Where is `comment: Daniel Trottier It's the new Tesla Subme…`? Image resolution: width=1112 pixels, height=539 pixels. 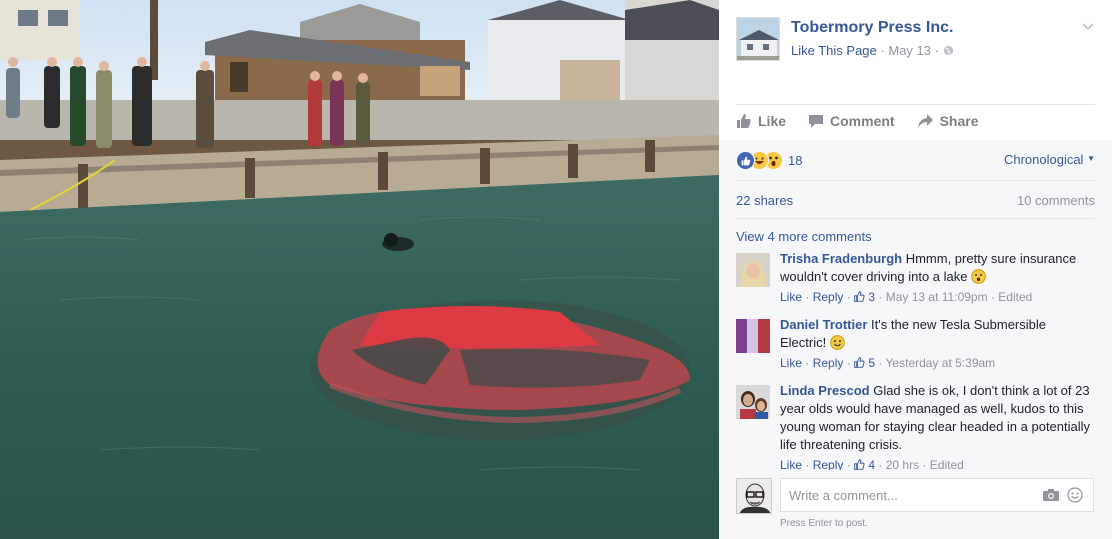
comment: Daniel Trottier It's the new Tesla Subme… is located at coordinates (915, 343).